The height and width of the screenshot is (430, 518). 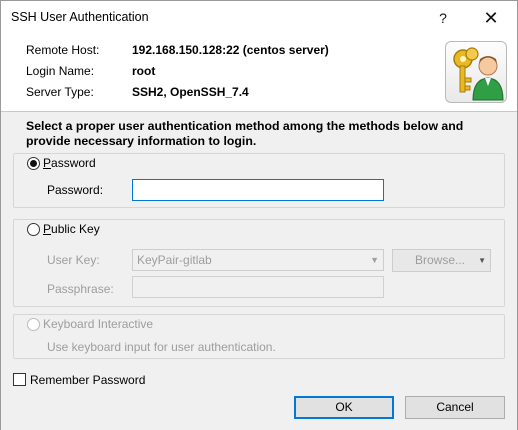 I want to click on password-radio-accel: P, so click(x=47, y=163).